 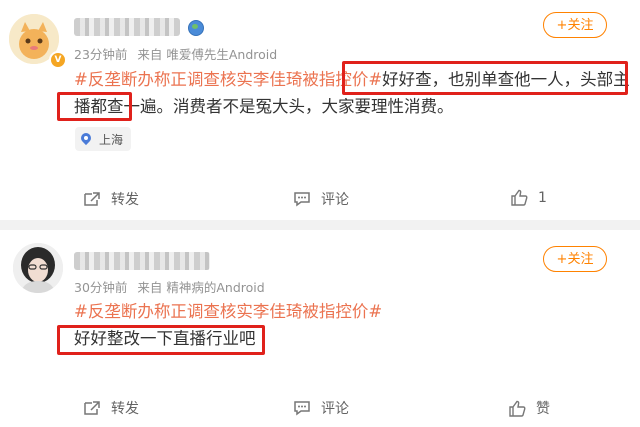 I want to click on globe-icon, so click(x=196, y=28).